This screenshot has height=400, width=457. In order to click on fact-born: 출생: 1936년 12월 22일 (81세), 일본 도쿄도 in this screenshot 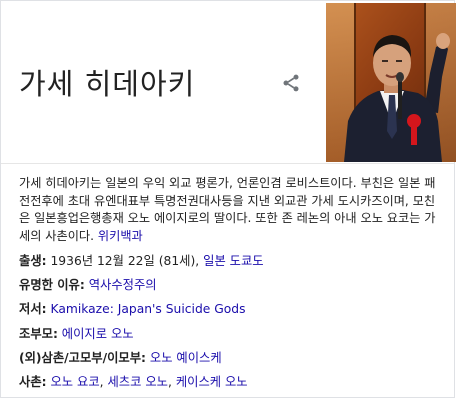, I will do `click(229, 265)`.